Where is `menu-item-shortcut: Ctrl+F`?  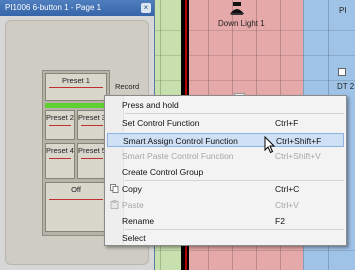 menu-item-shortcut: Ctrl+F is located at coordinates (287, 123).